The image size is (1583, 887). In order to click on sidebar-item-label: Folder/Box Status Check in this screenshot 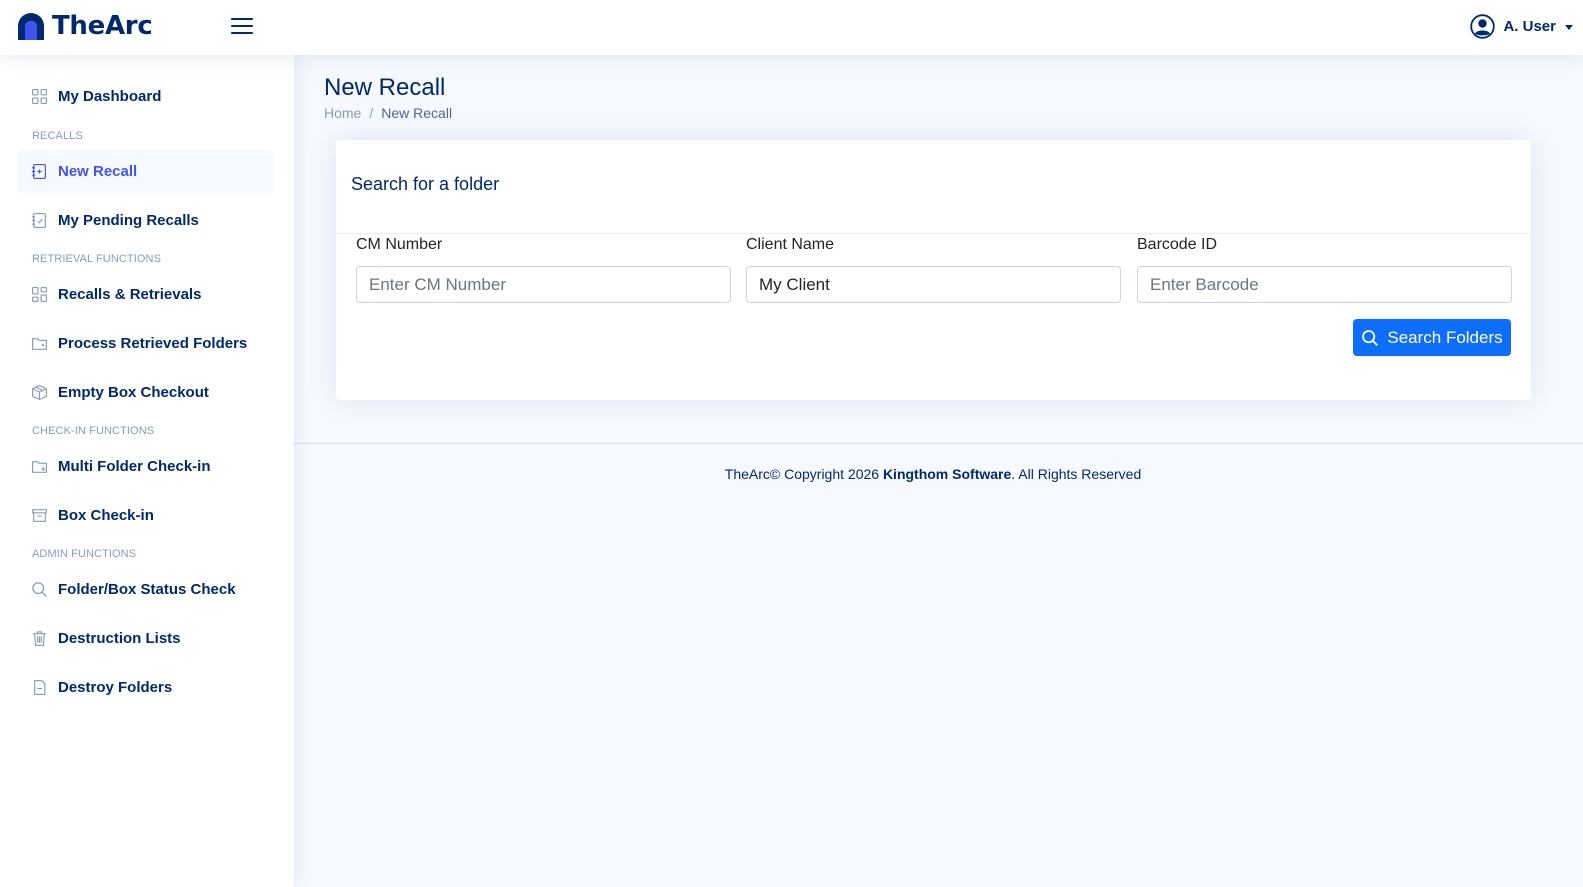, I will do `click(147, 589)`.